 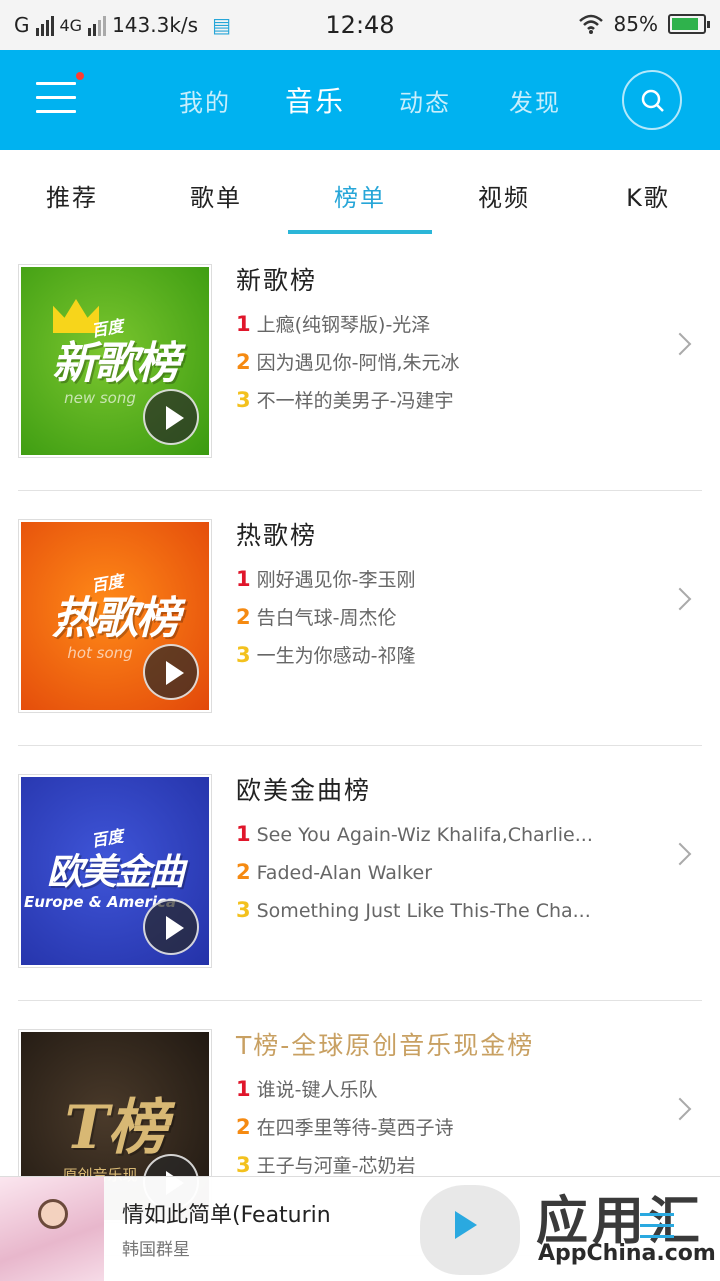 I want to click on subtab-charts: 榜单, so click(x=360, y=193).